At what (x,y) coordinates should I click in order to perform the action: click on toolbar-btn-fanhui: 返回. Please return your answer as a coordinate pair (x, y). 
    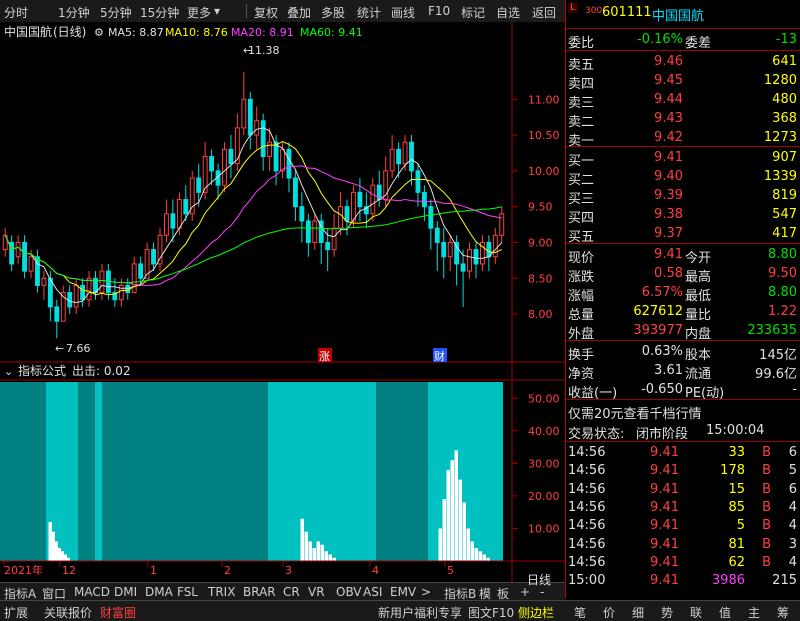
    Looking at the image, I should click on (544, 12).